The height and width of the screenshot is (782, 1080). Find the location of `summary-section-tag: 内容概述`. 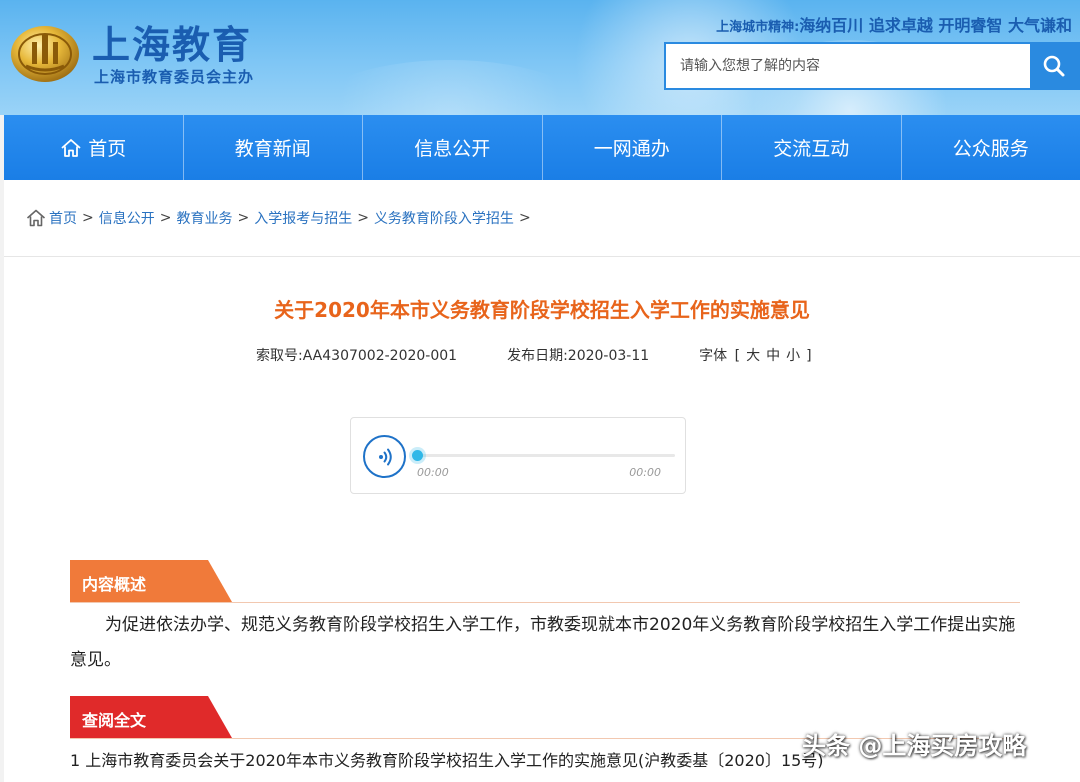

summary-section-tag: 内容概述 is located at coordinates (151, 581).